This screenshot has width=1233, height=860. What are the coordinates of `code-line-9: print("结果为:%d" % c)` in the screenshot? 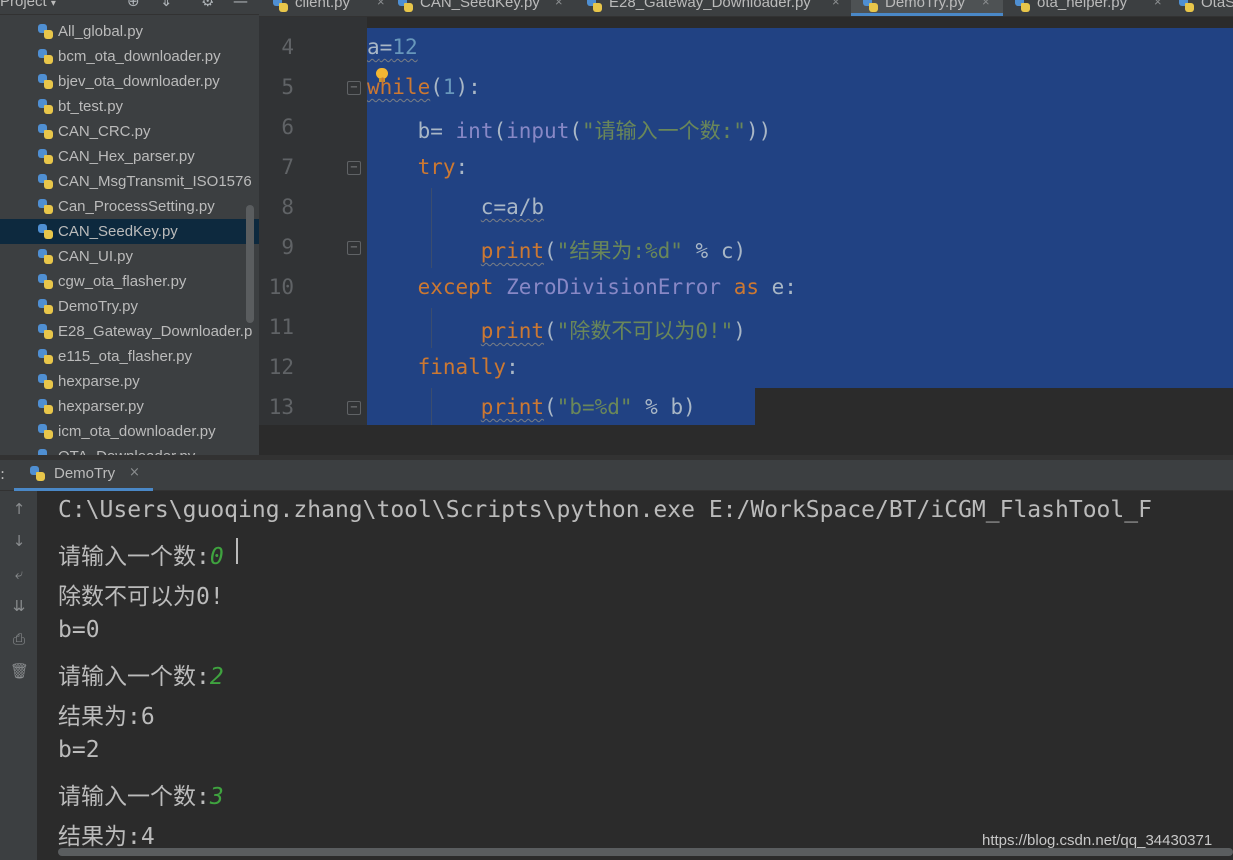 It's located at (556, 250).